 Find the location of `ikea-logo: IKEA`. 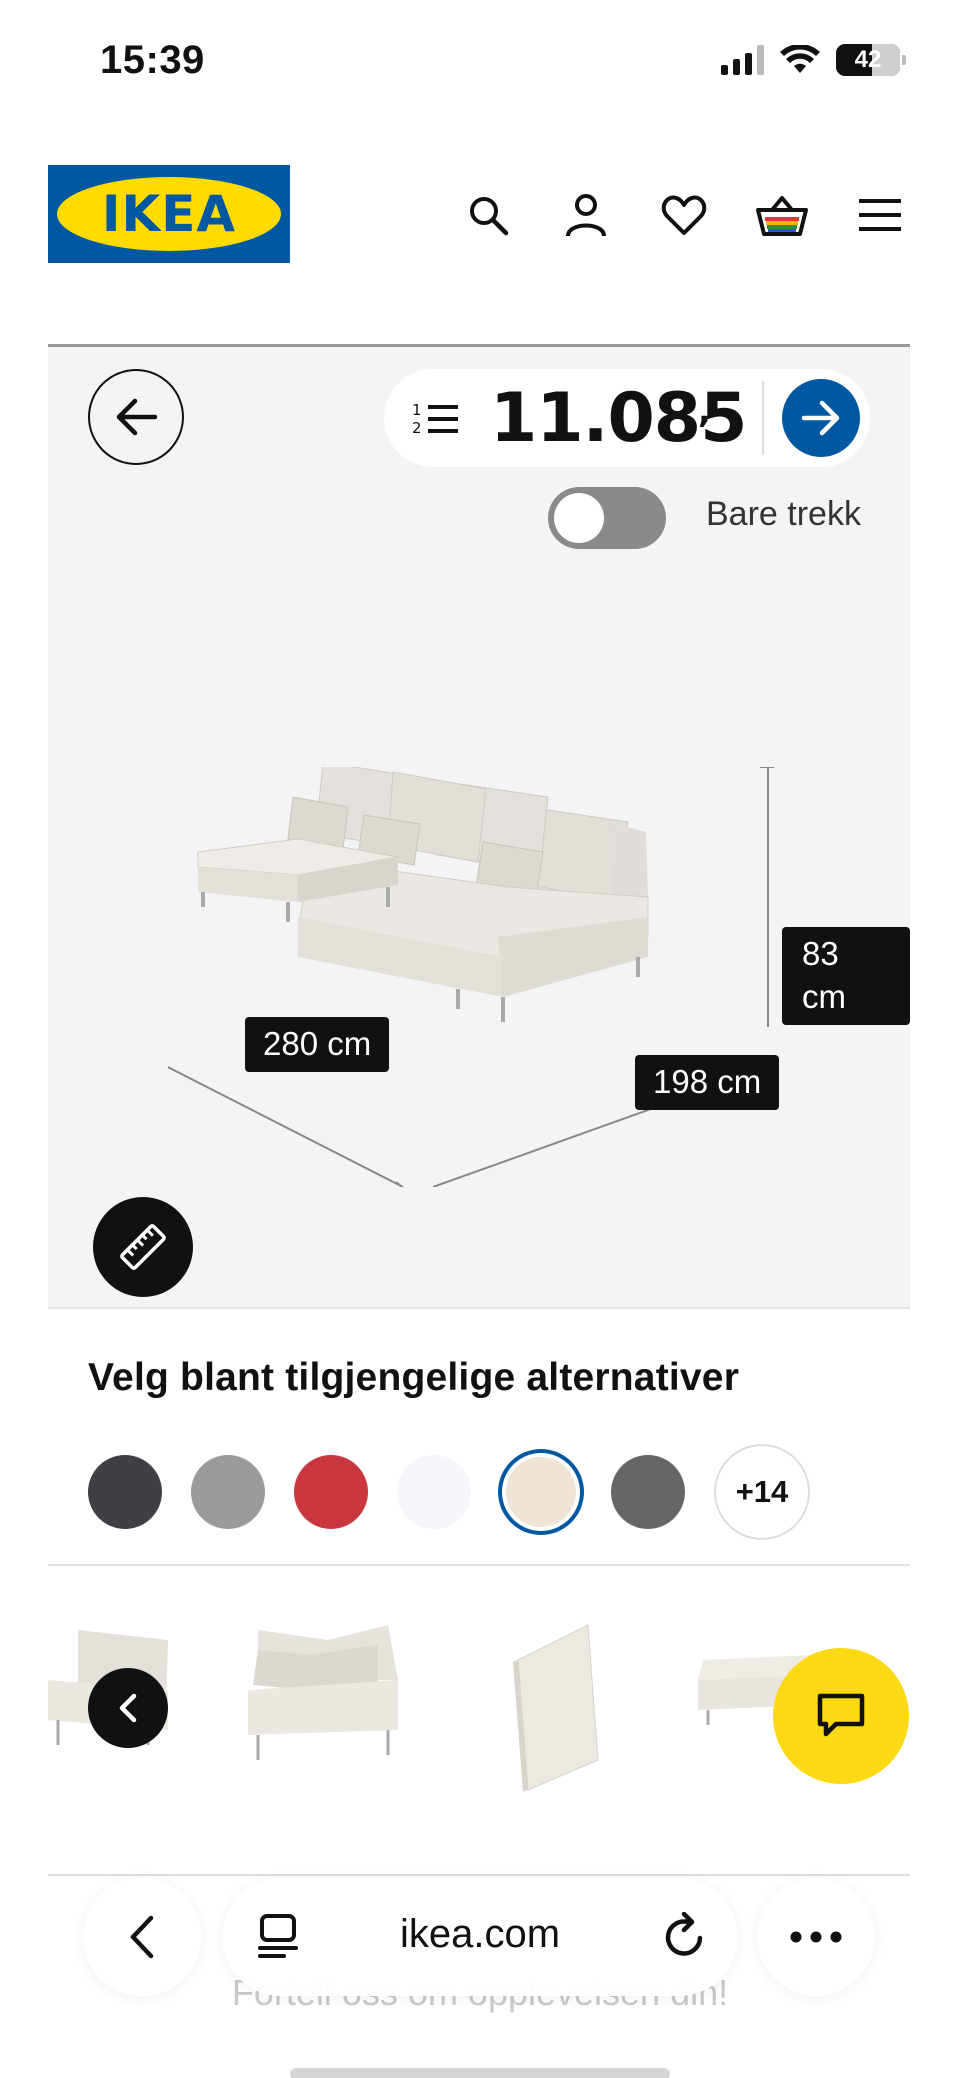

ikea-logo: IKEA is located at coordinates (169, 214).